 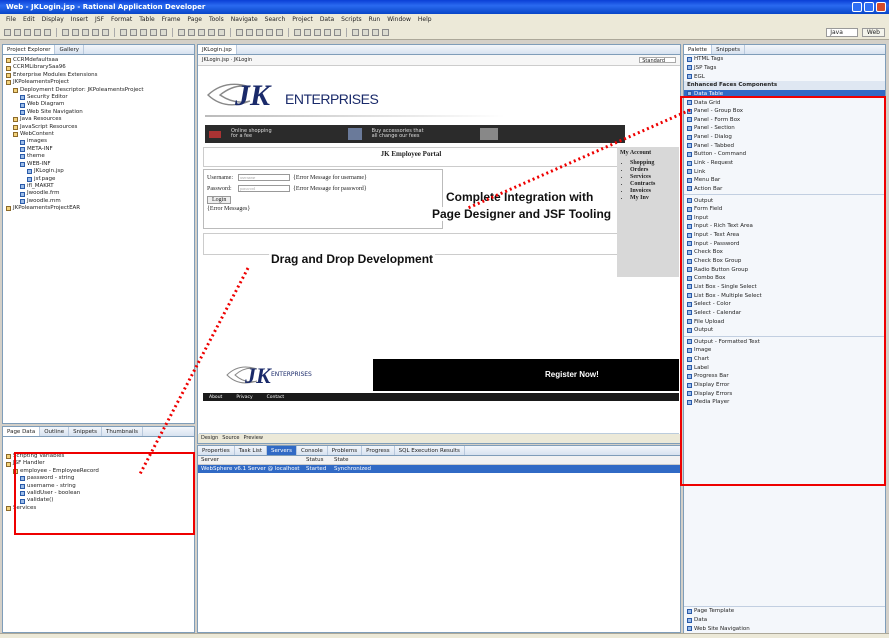 I want to click on arrow-palette-to-page, so click(x=579, y=159).